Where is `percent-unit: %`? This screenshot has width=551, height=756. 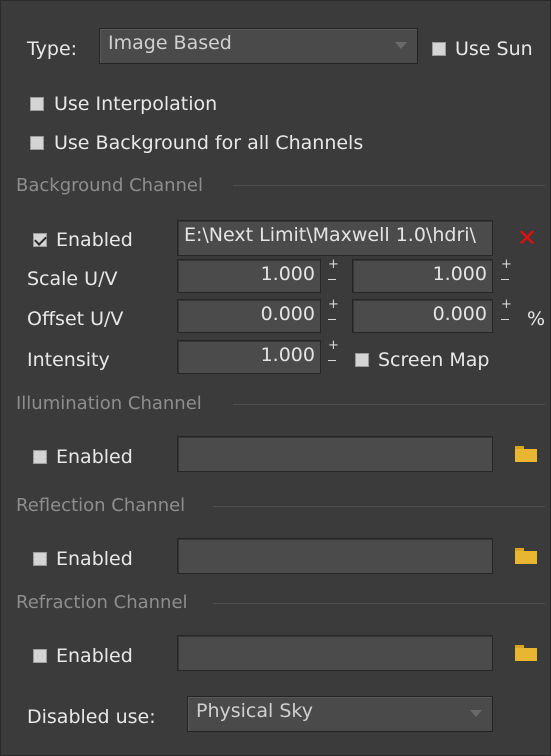 percent-unit: % is located at coordinates (536, 319).